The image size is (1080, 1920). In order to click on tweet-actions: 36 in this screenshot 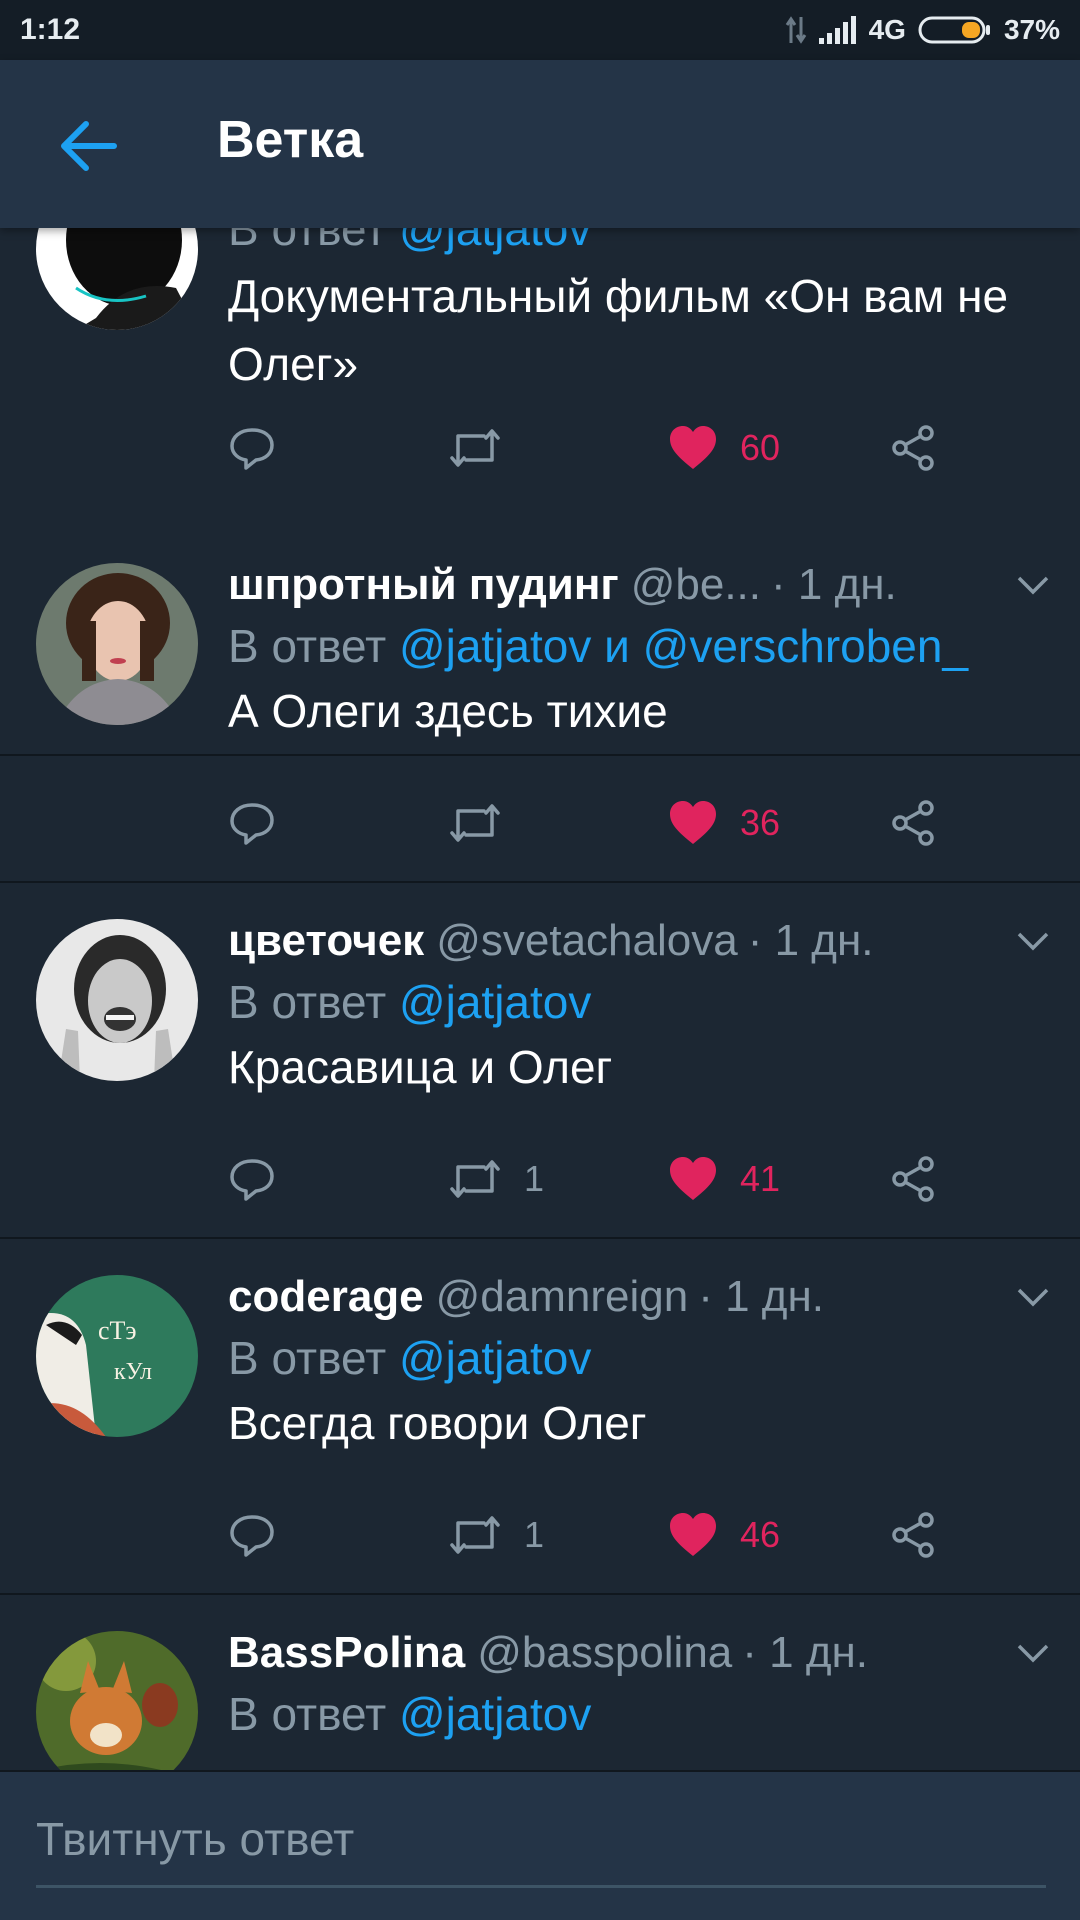, I will do `click(608, 823)`.